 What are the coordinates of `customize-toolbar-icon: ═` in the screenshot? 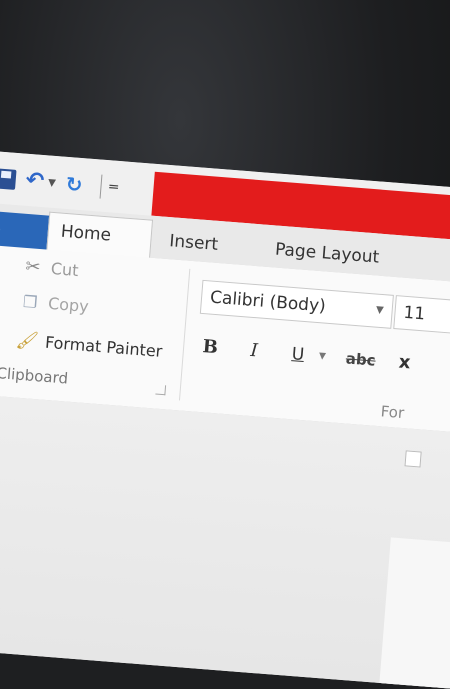 It's located at (114, 187).